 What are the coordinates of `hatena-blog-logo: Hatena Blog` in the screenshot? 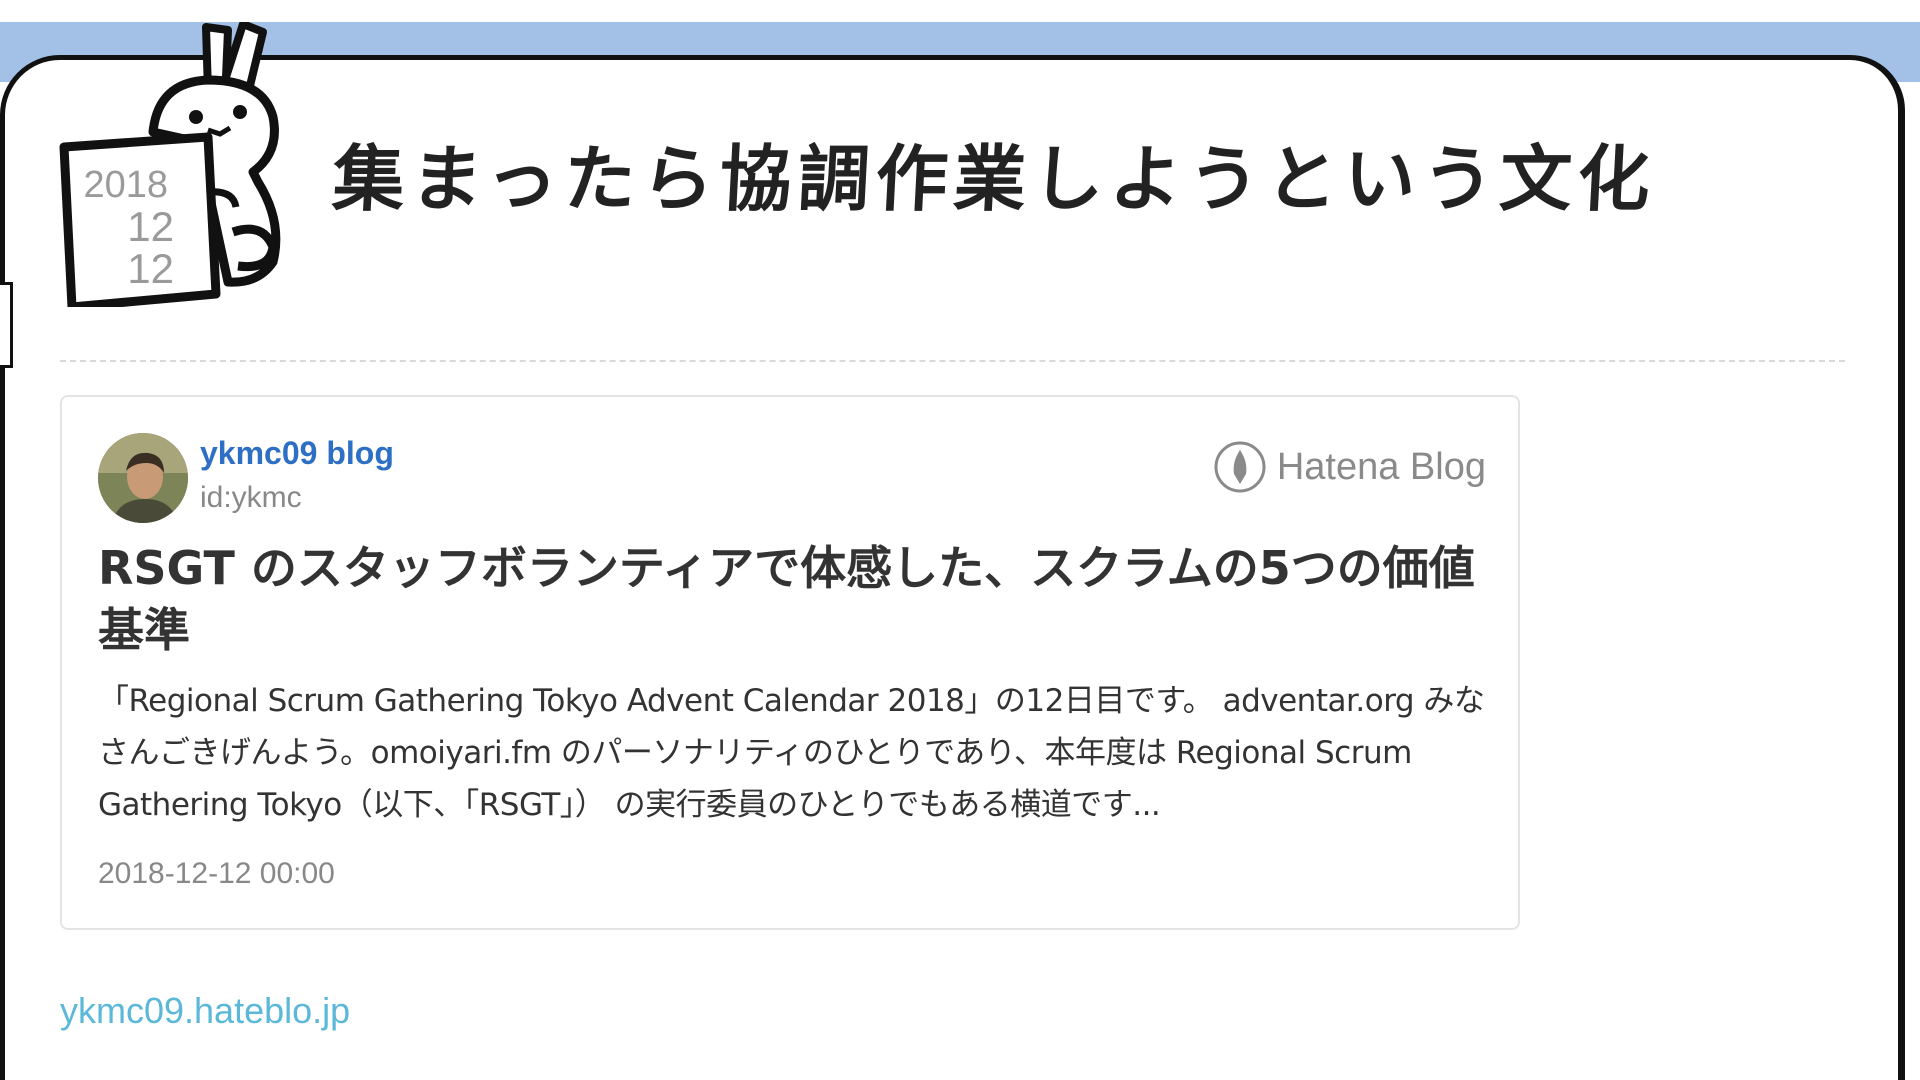 It's located at (1349, 467).